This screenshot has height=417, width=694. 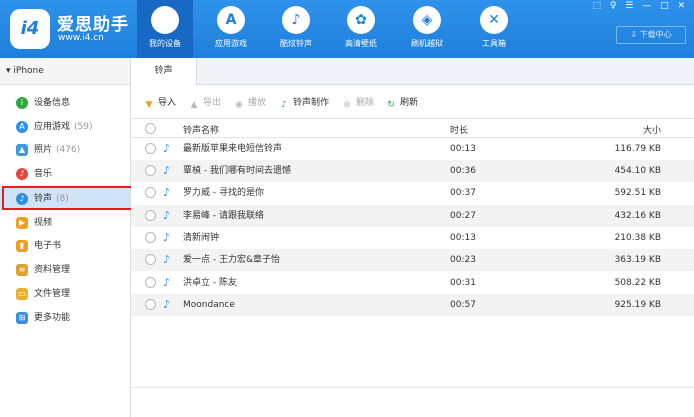 What do you see at coordinates (22, 317) in the screenshot?
I see `more-icon: ⊞` at bounding box center [22, 317].